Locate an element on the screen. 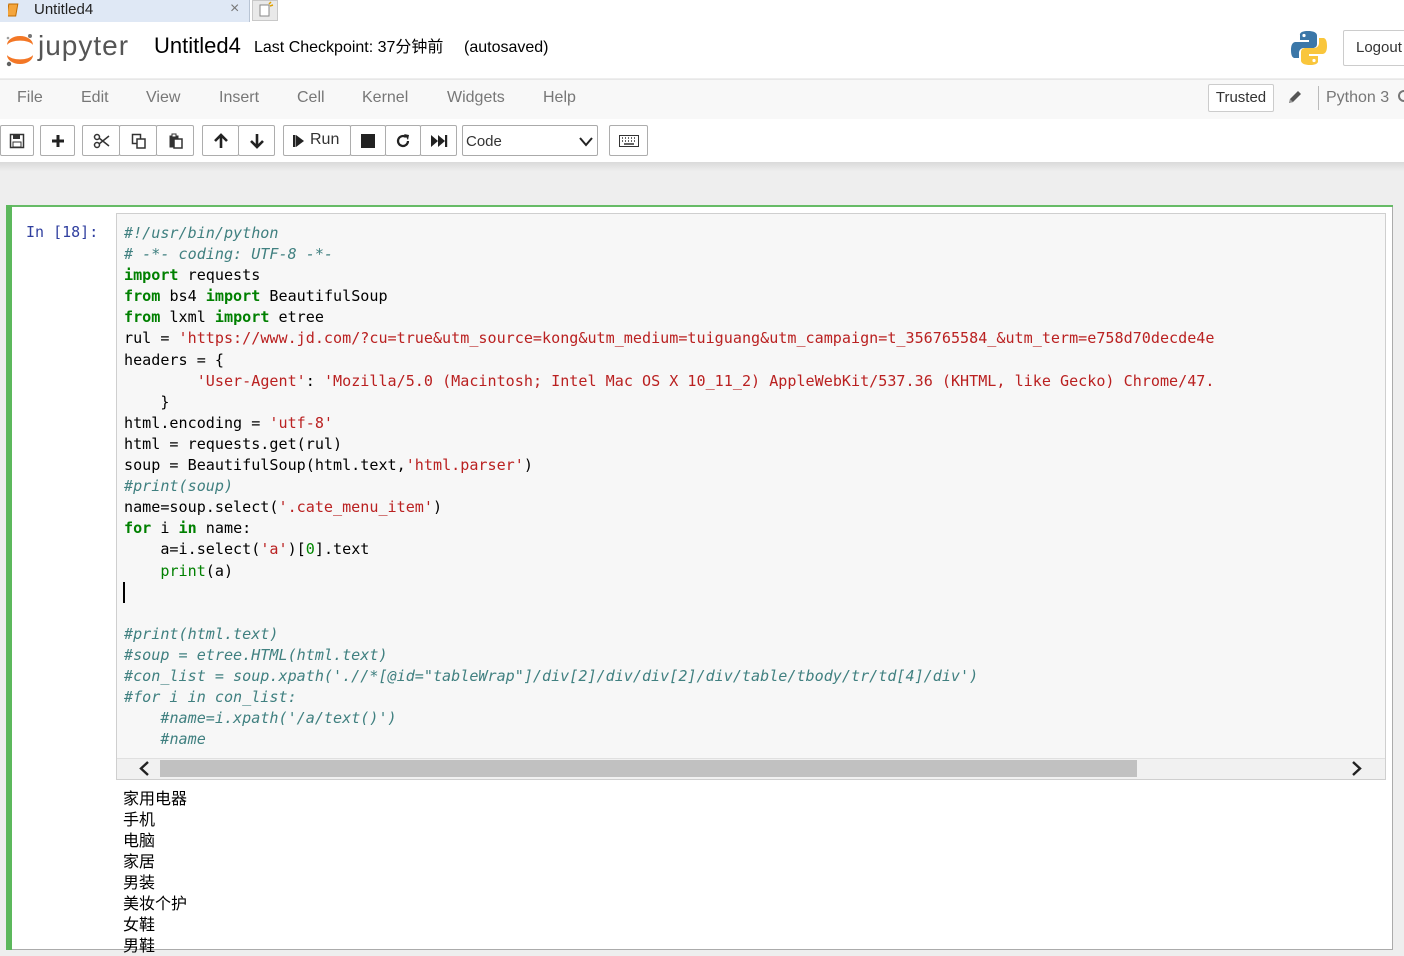  restart-kernel-button is located at coordinates (403, 140).